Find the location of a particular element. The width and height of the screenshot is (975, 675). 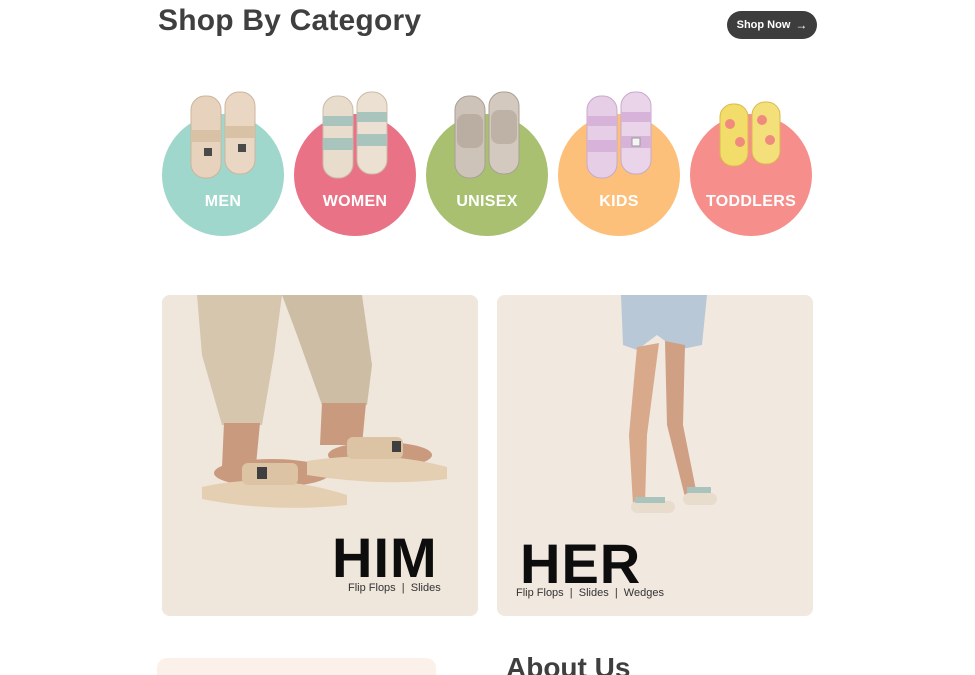

category-label: UNISEX is located at coordinates (487, 201).